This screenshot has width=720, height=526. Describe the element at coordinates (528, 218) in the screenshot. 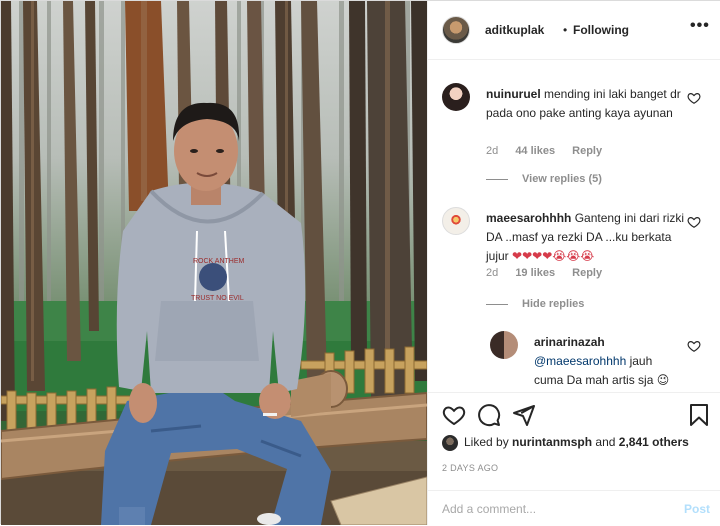

I see `comment-username: maeesarohhhh` at that location.